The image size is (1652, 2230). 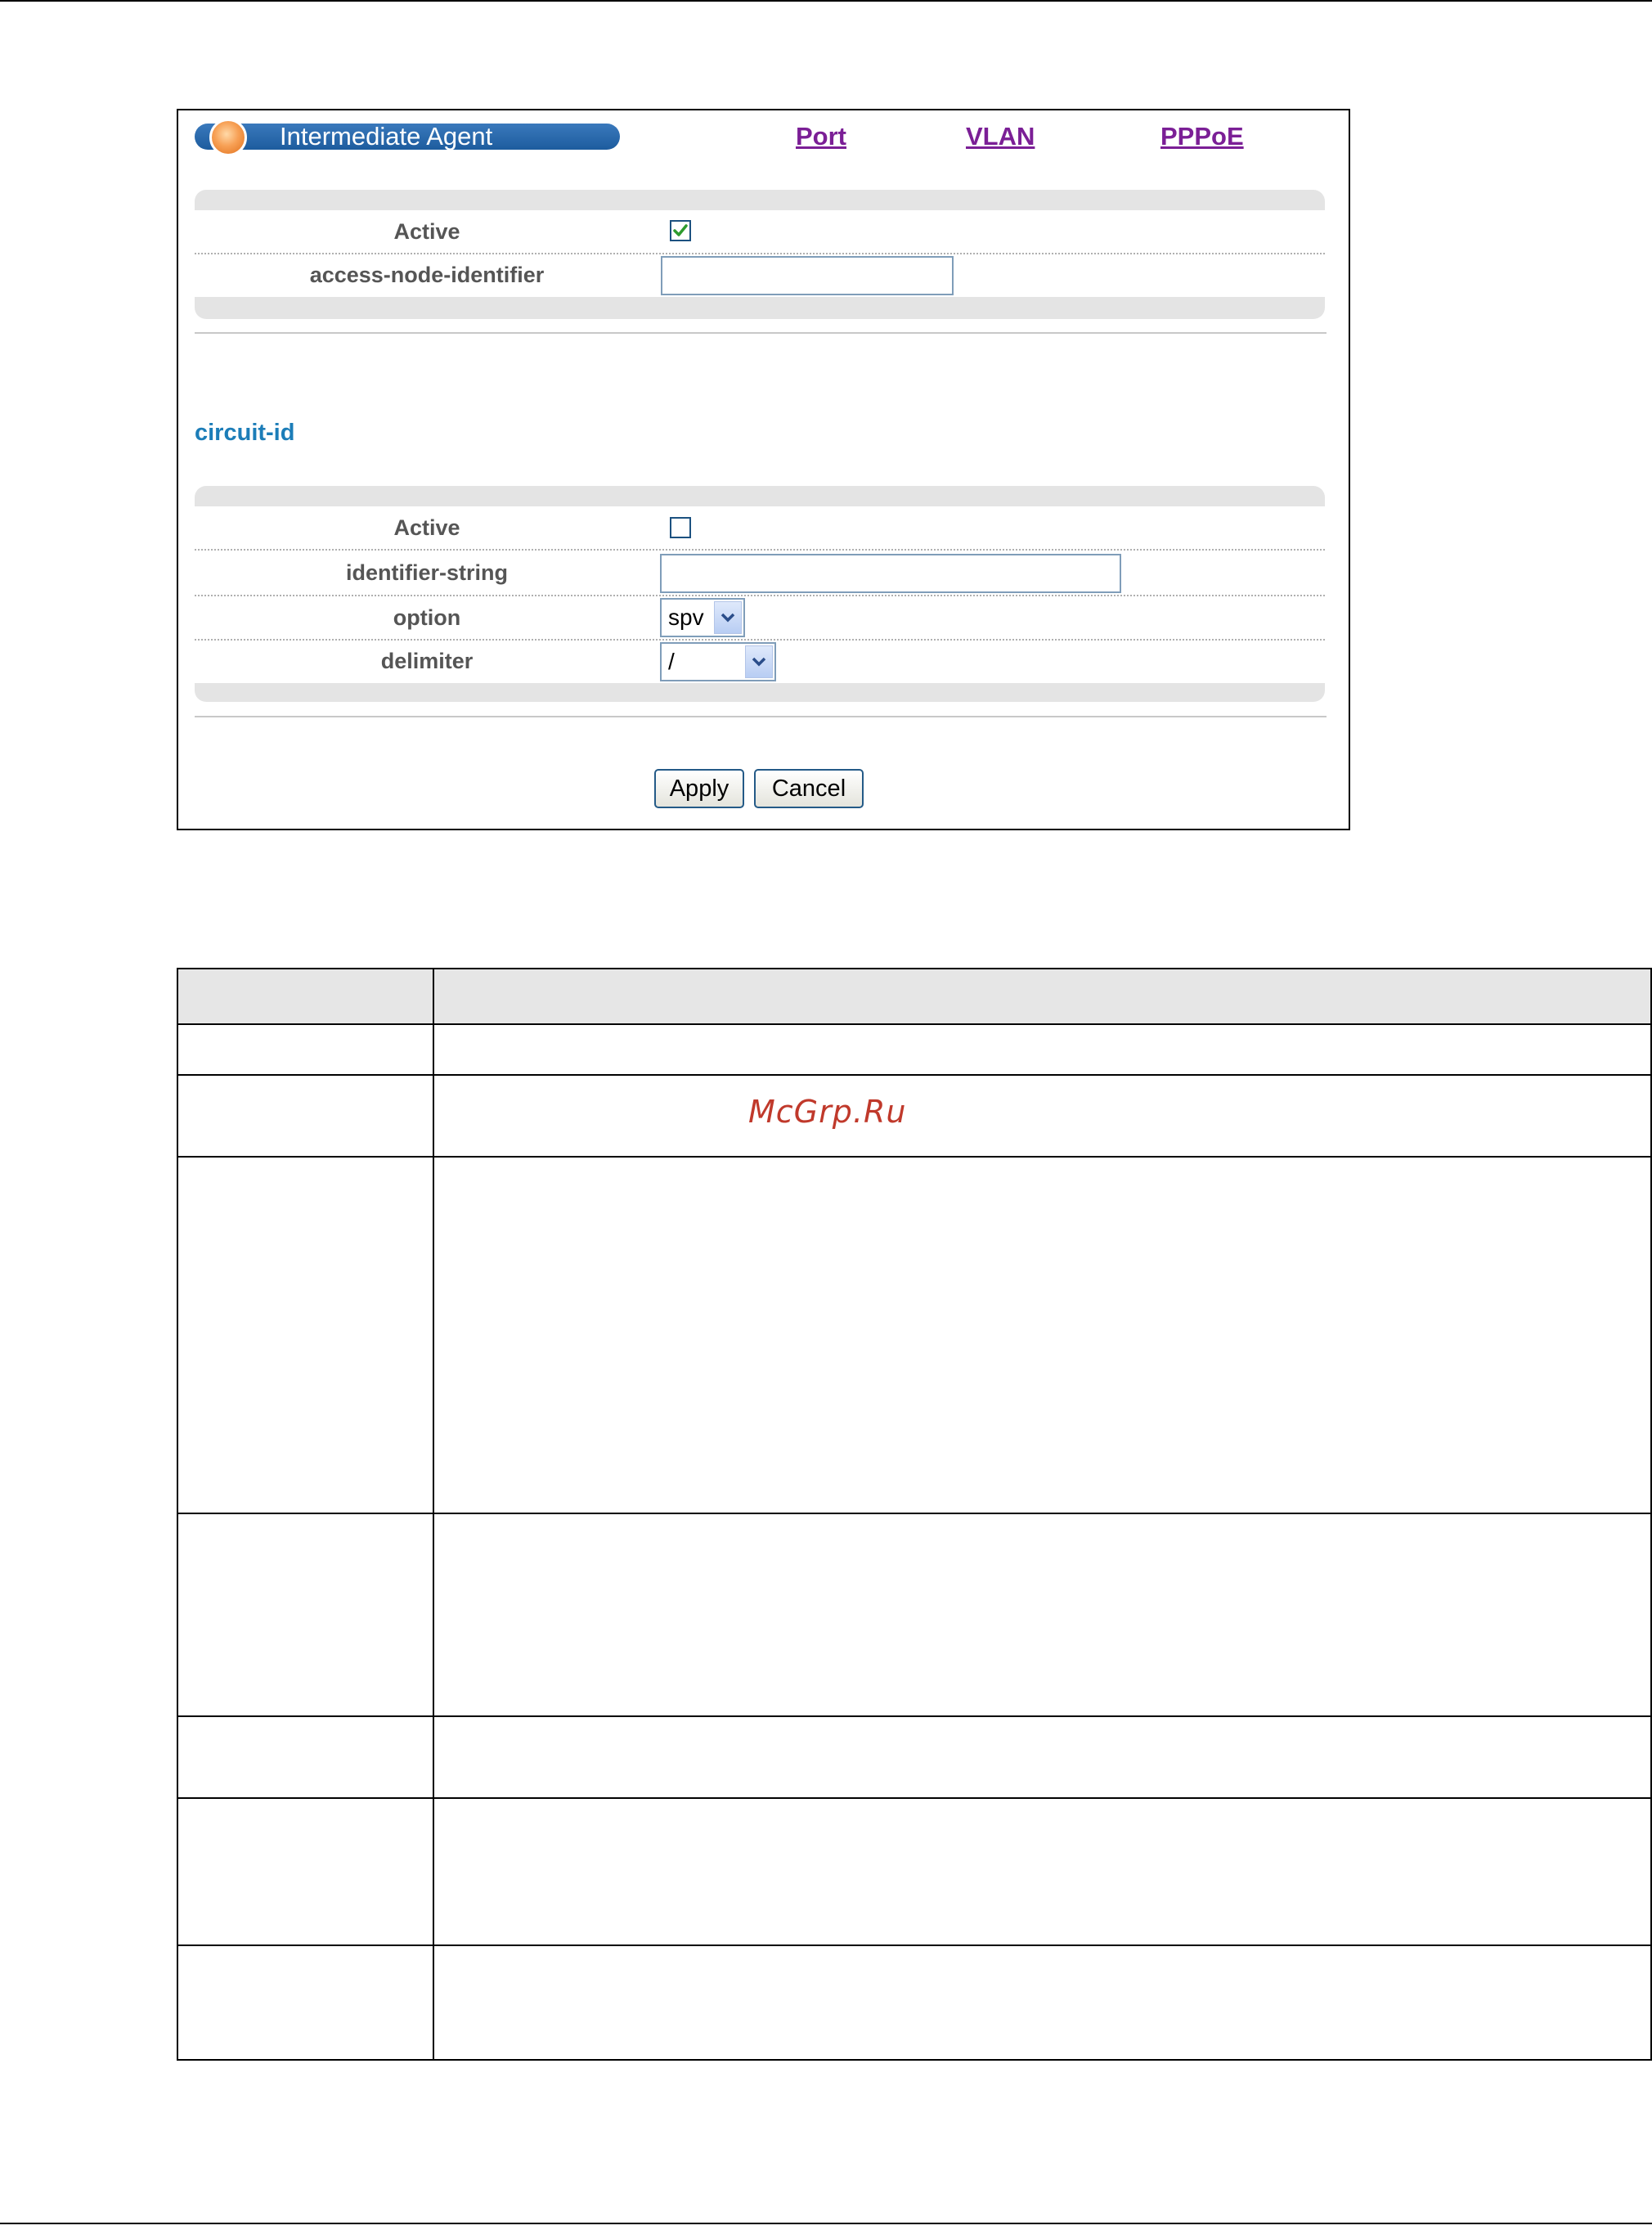 I want to click on option-select: spv, so click(x=702, y=617).